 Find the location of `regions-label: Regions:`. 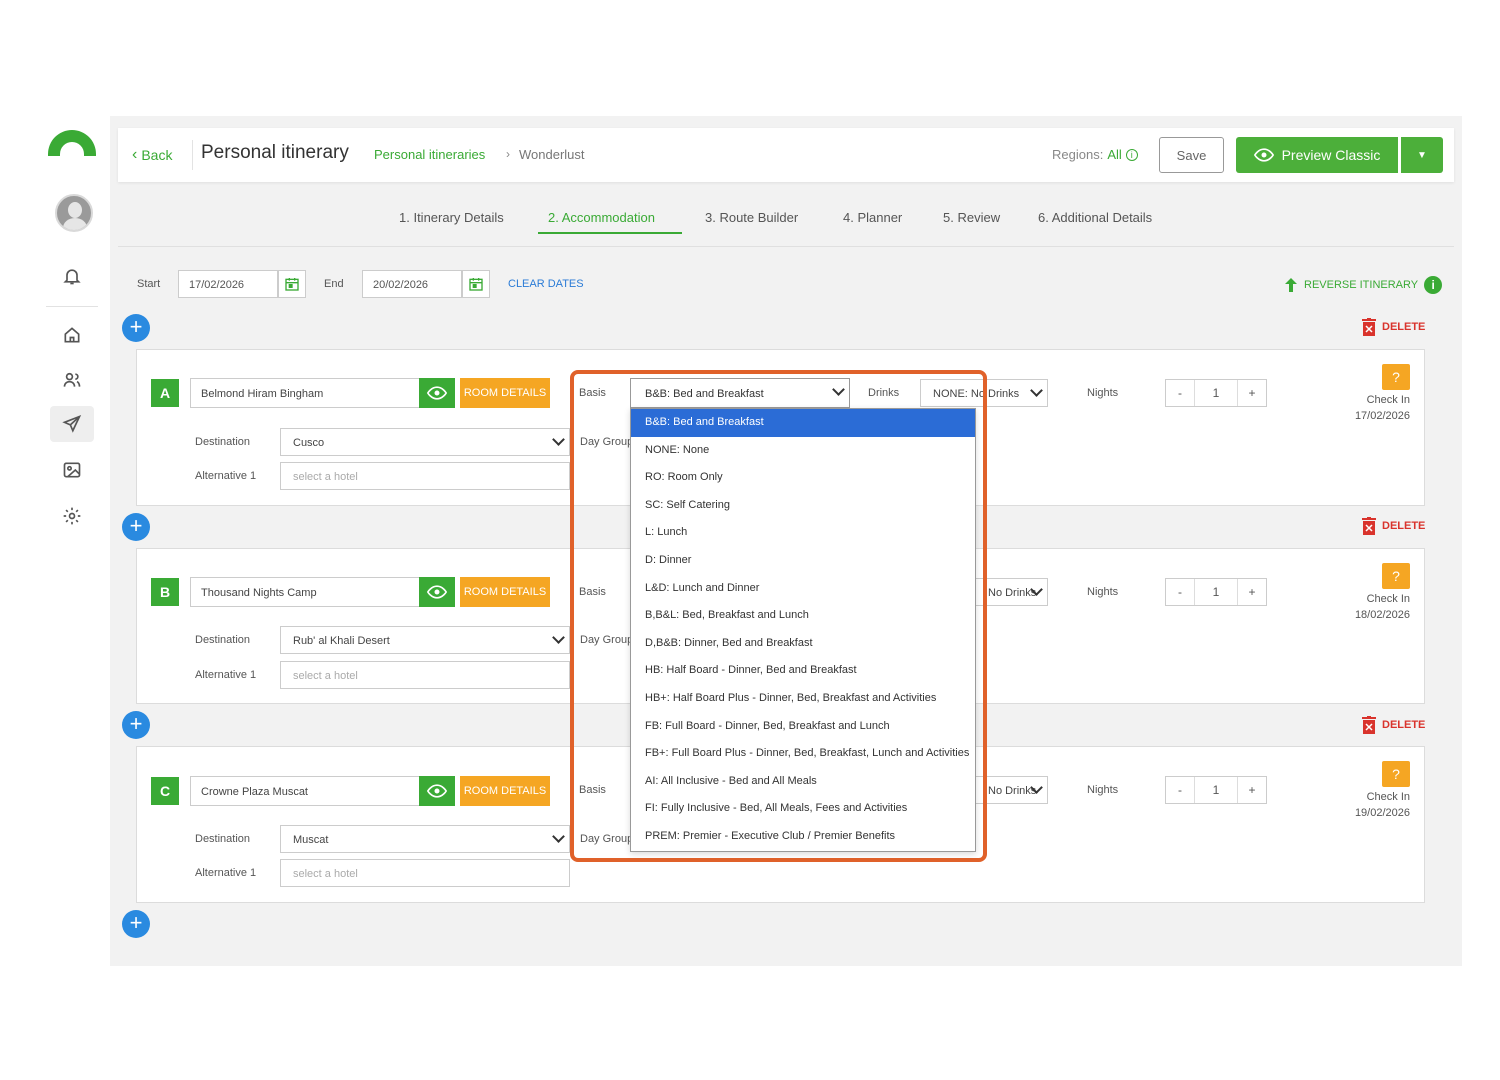

regions-label: Regions: is located at coordinates (1078, 154).